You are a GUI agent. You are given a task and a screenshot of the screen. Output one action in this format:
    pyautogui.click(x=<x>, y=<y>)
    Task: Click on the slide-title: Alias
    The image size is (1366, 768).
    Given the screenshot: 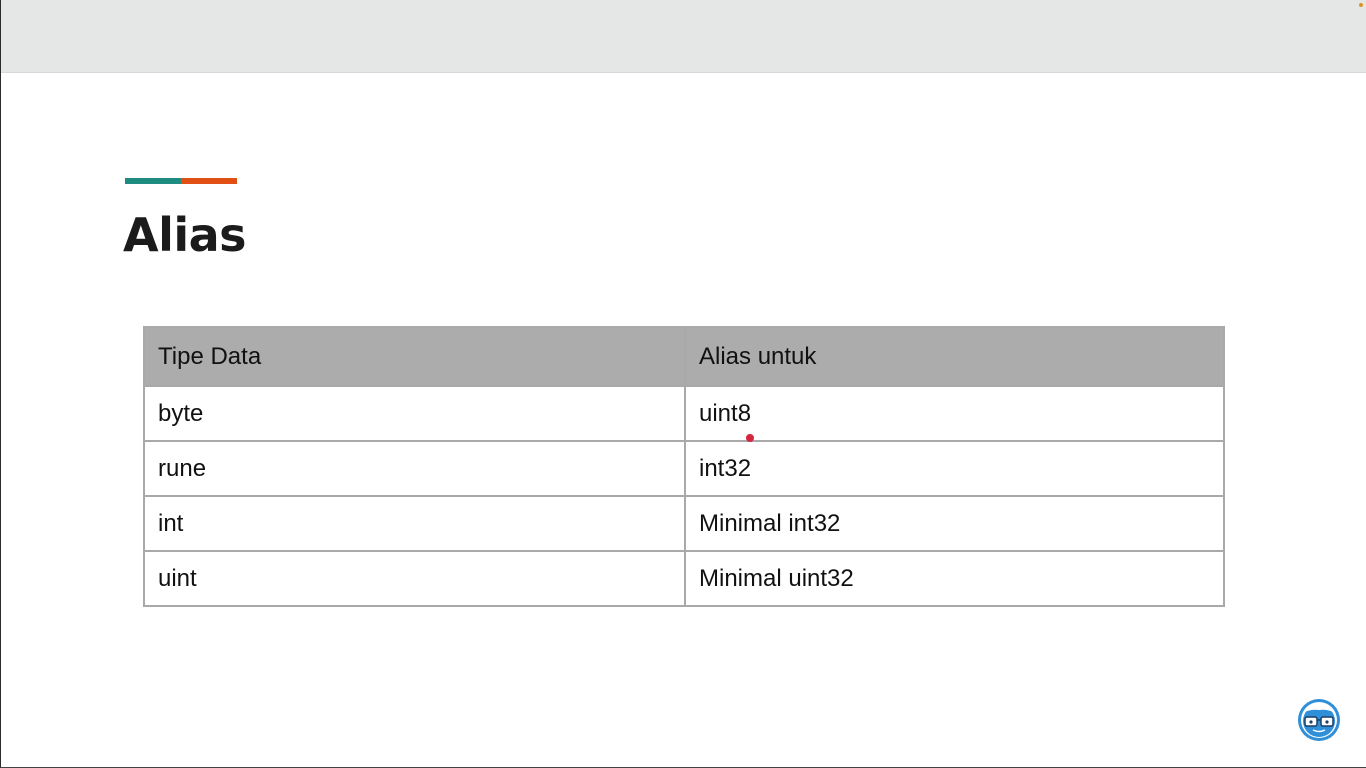 What is the action you would take?
    pyautogui.click(x=185, y=235)
    